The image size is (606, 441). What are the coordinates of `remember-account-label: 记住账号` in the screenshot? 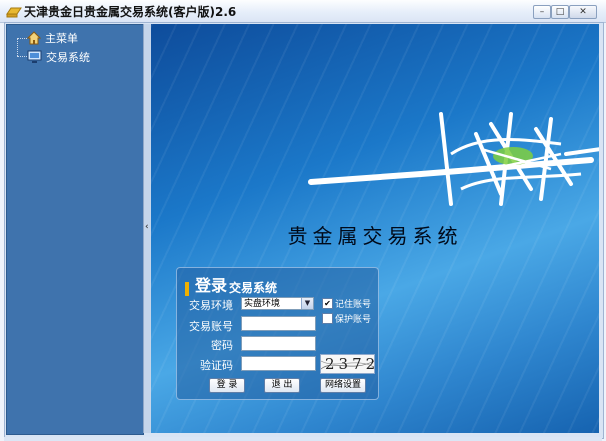 It's located at (353, 305).